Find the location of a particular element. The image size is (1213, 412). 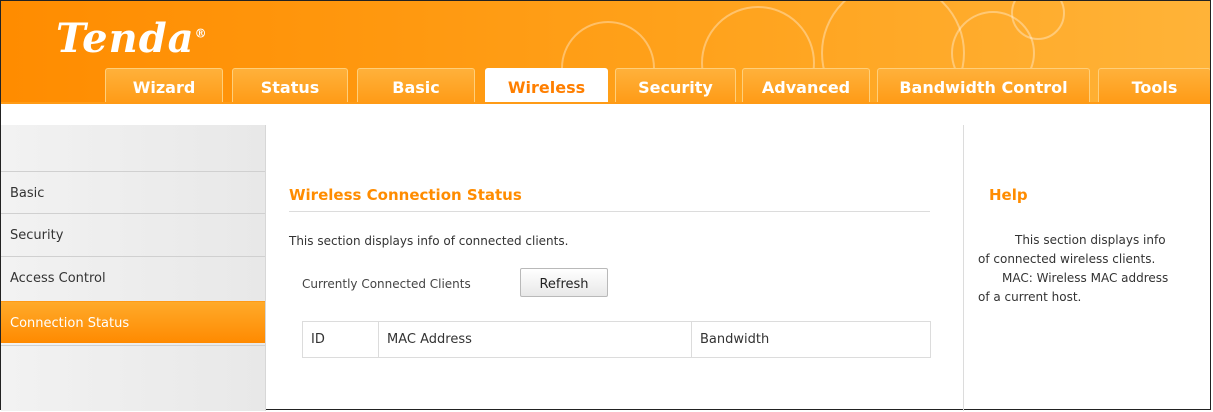

tab-security: Security is located at coordinates (675, 85).